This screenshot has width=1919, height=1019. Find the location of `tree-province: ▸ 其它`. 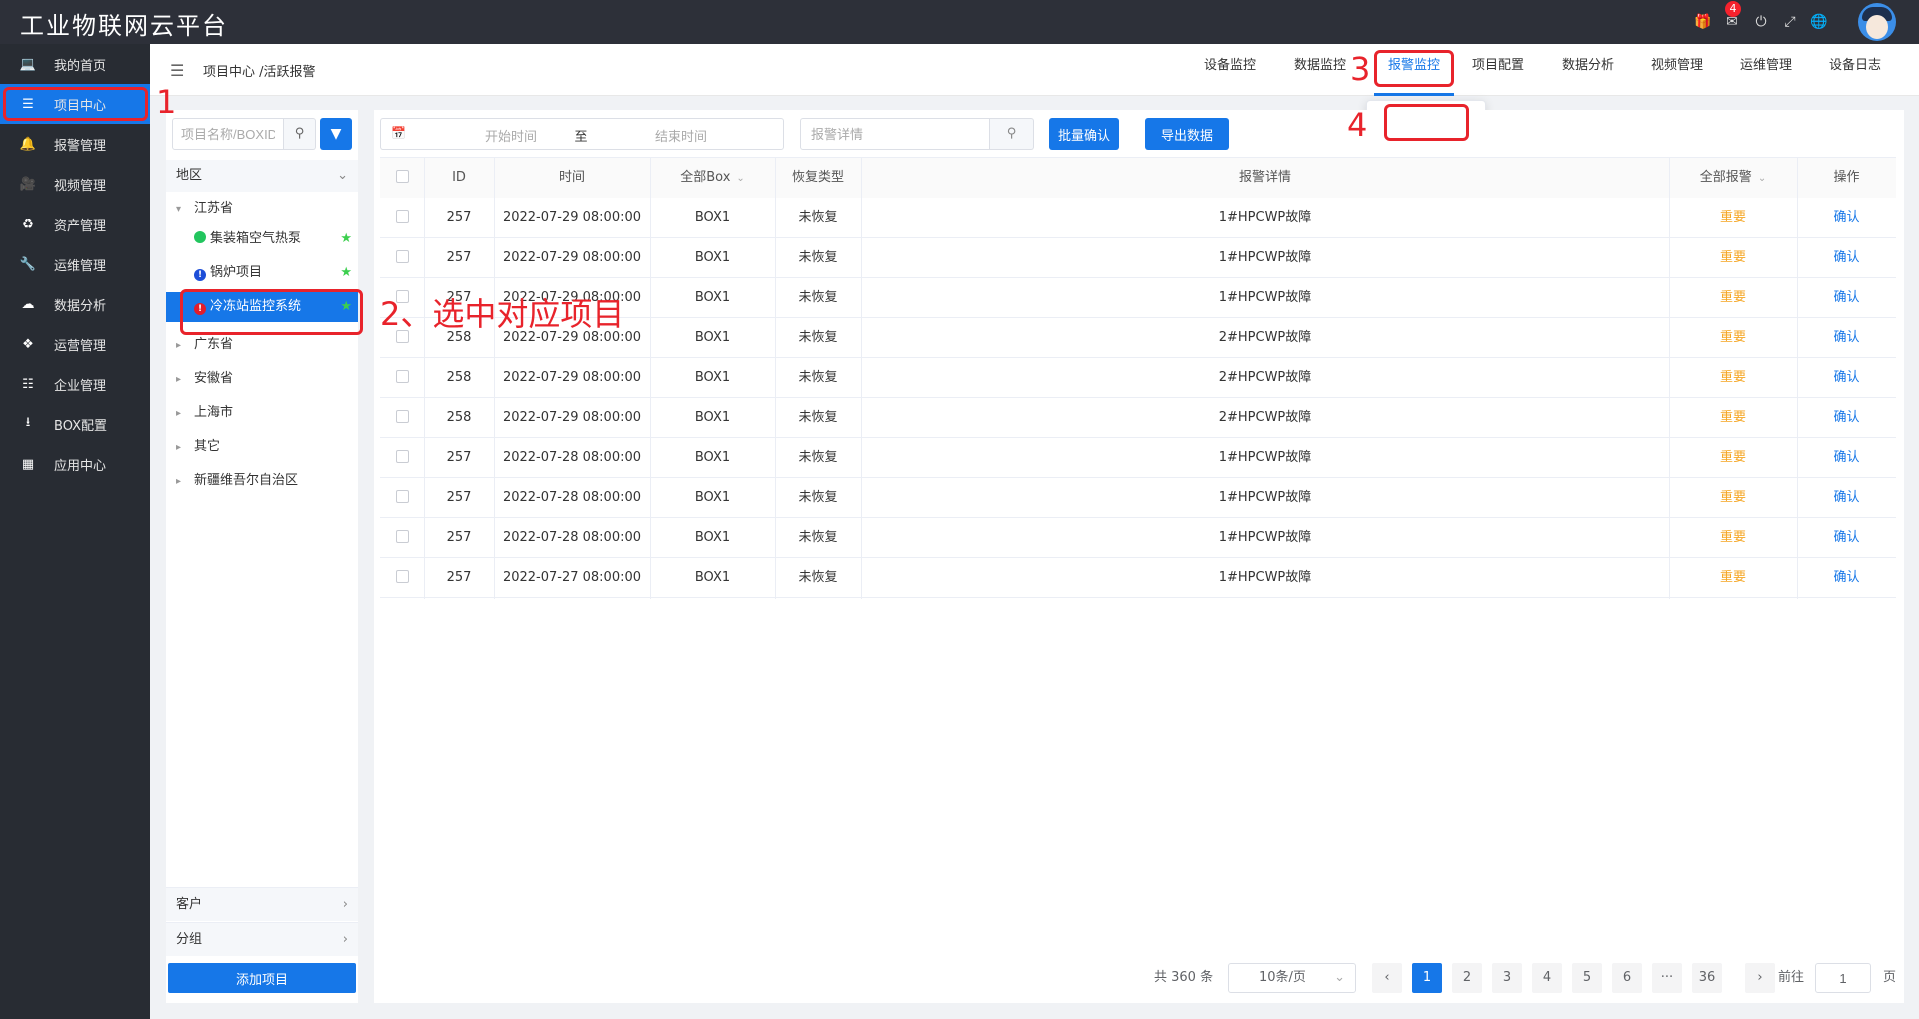

tree-province: ▸ 其它 is located at coordinates (262, 447).